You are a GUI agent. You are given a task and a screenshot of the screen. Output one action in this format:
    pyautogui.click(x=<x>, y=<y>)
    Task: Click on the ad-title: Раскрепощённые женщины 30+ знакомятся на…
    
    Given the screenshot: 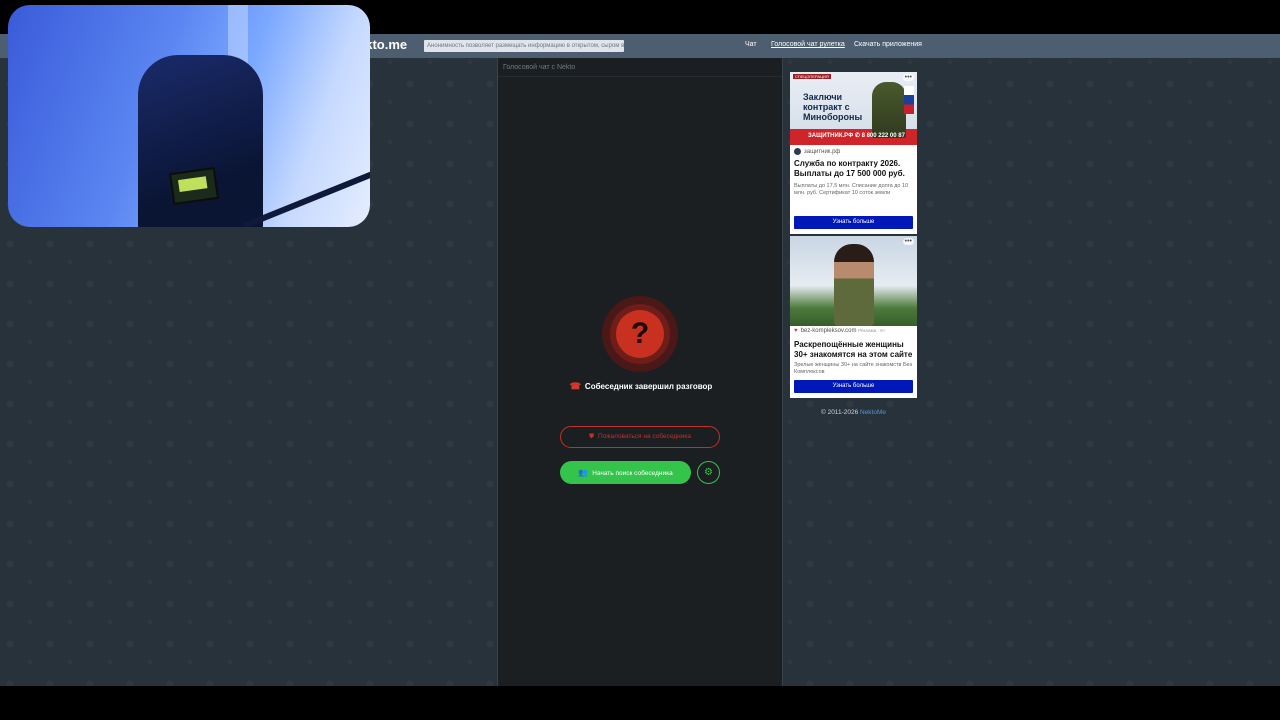 What is the action you would take?
    pyautogui.click(x=854, y=350)
    